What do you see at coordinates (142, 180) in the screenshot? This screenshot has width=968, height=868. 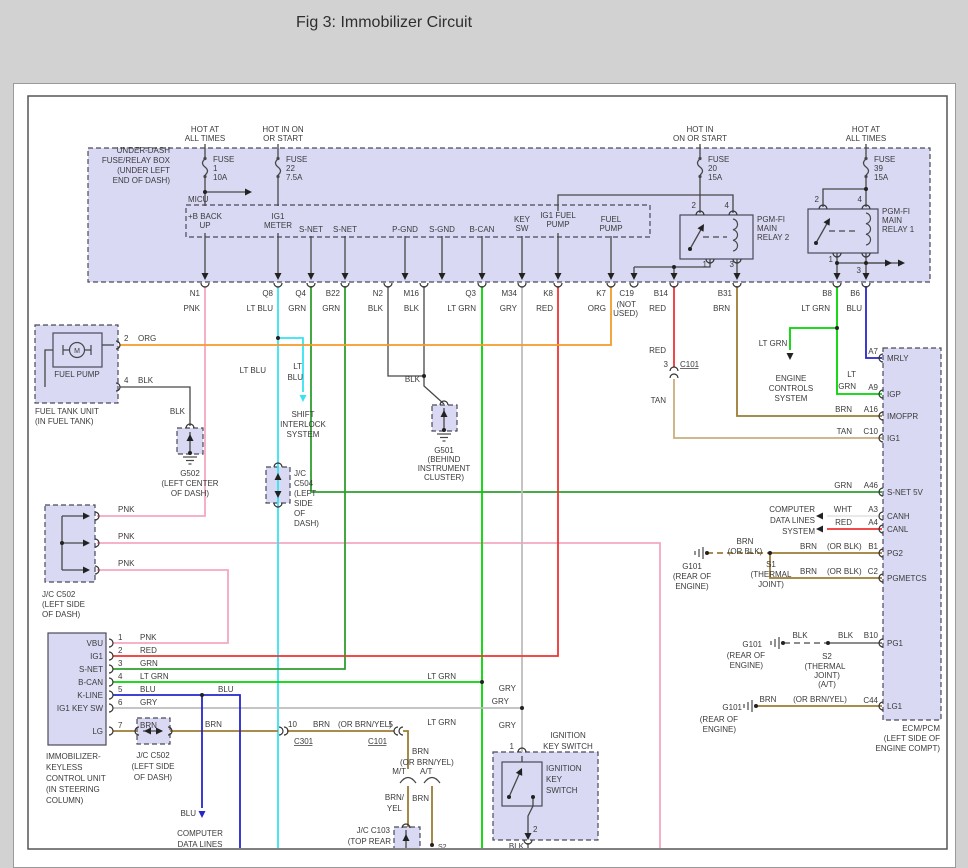 I see `label: END OF DASH)` at bounding box center [142, 180].